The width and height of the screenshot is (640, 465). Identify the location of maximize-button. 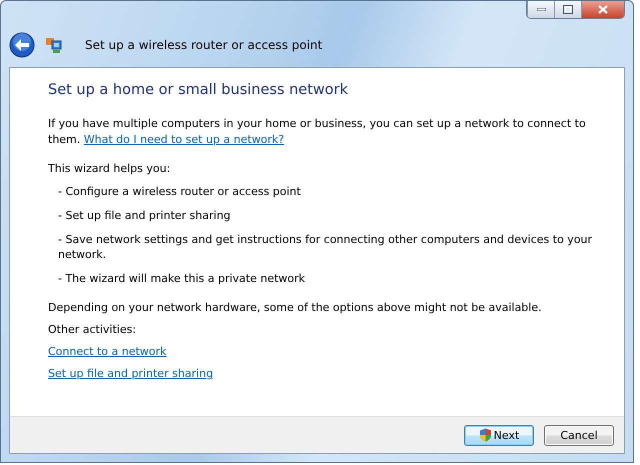
(567, 9).